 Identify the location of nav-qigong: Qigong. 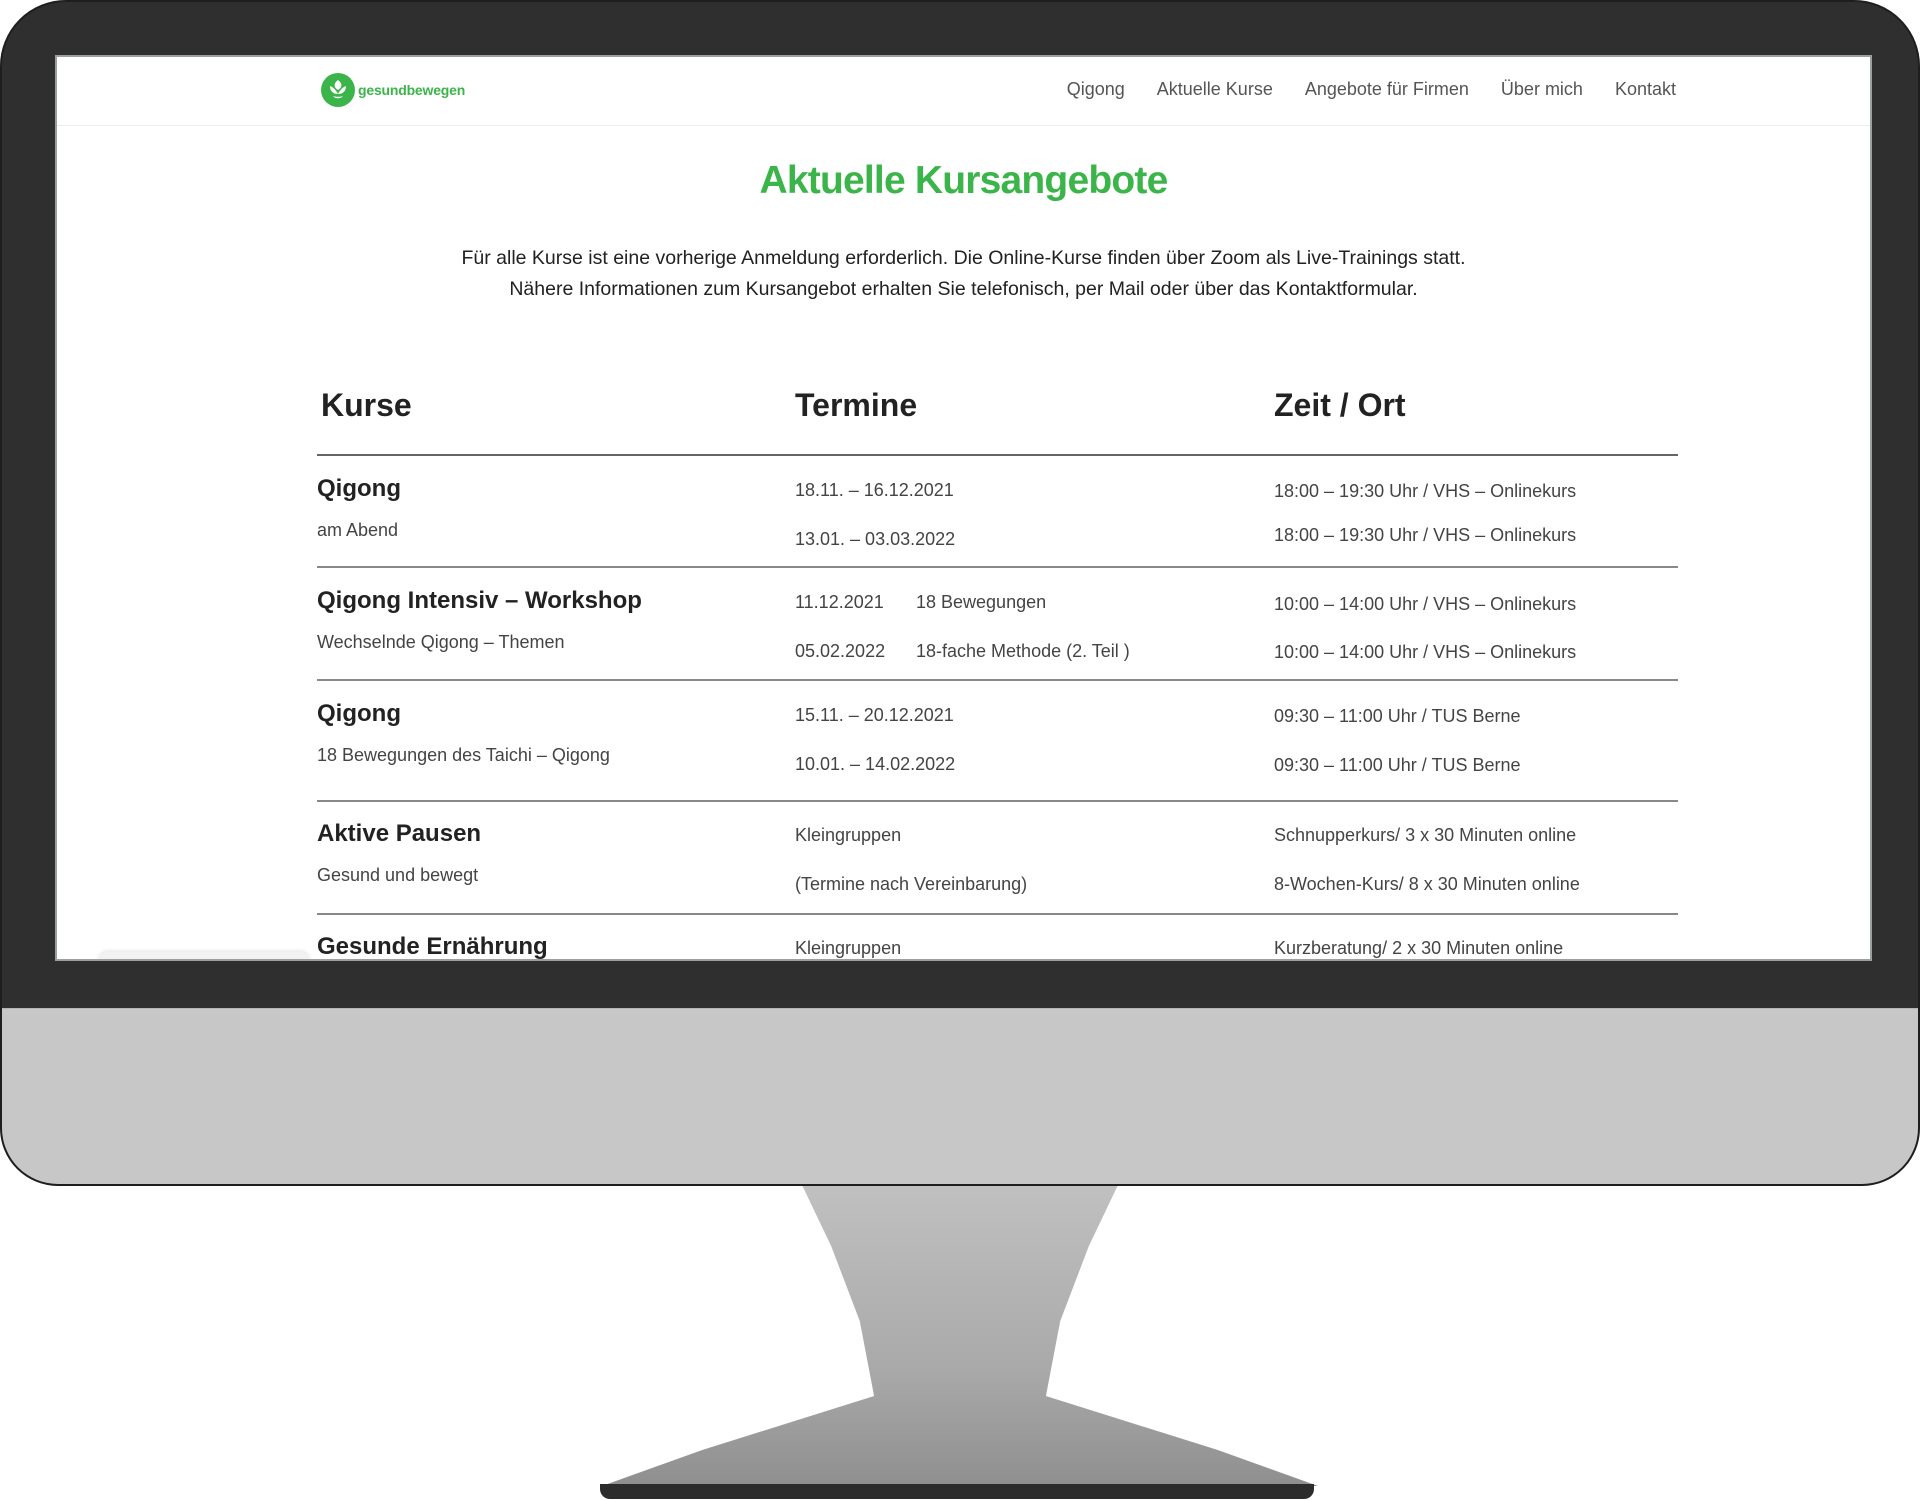
(1096, 89).